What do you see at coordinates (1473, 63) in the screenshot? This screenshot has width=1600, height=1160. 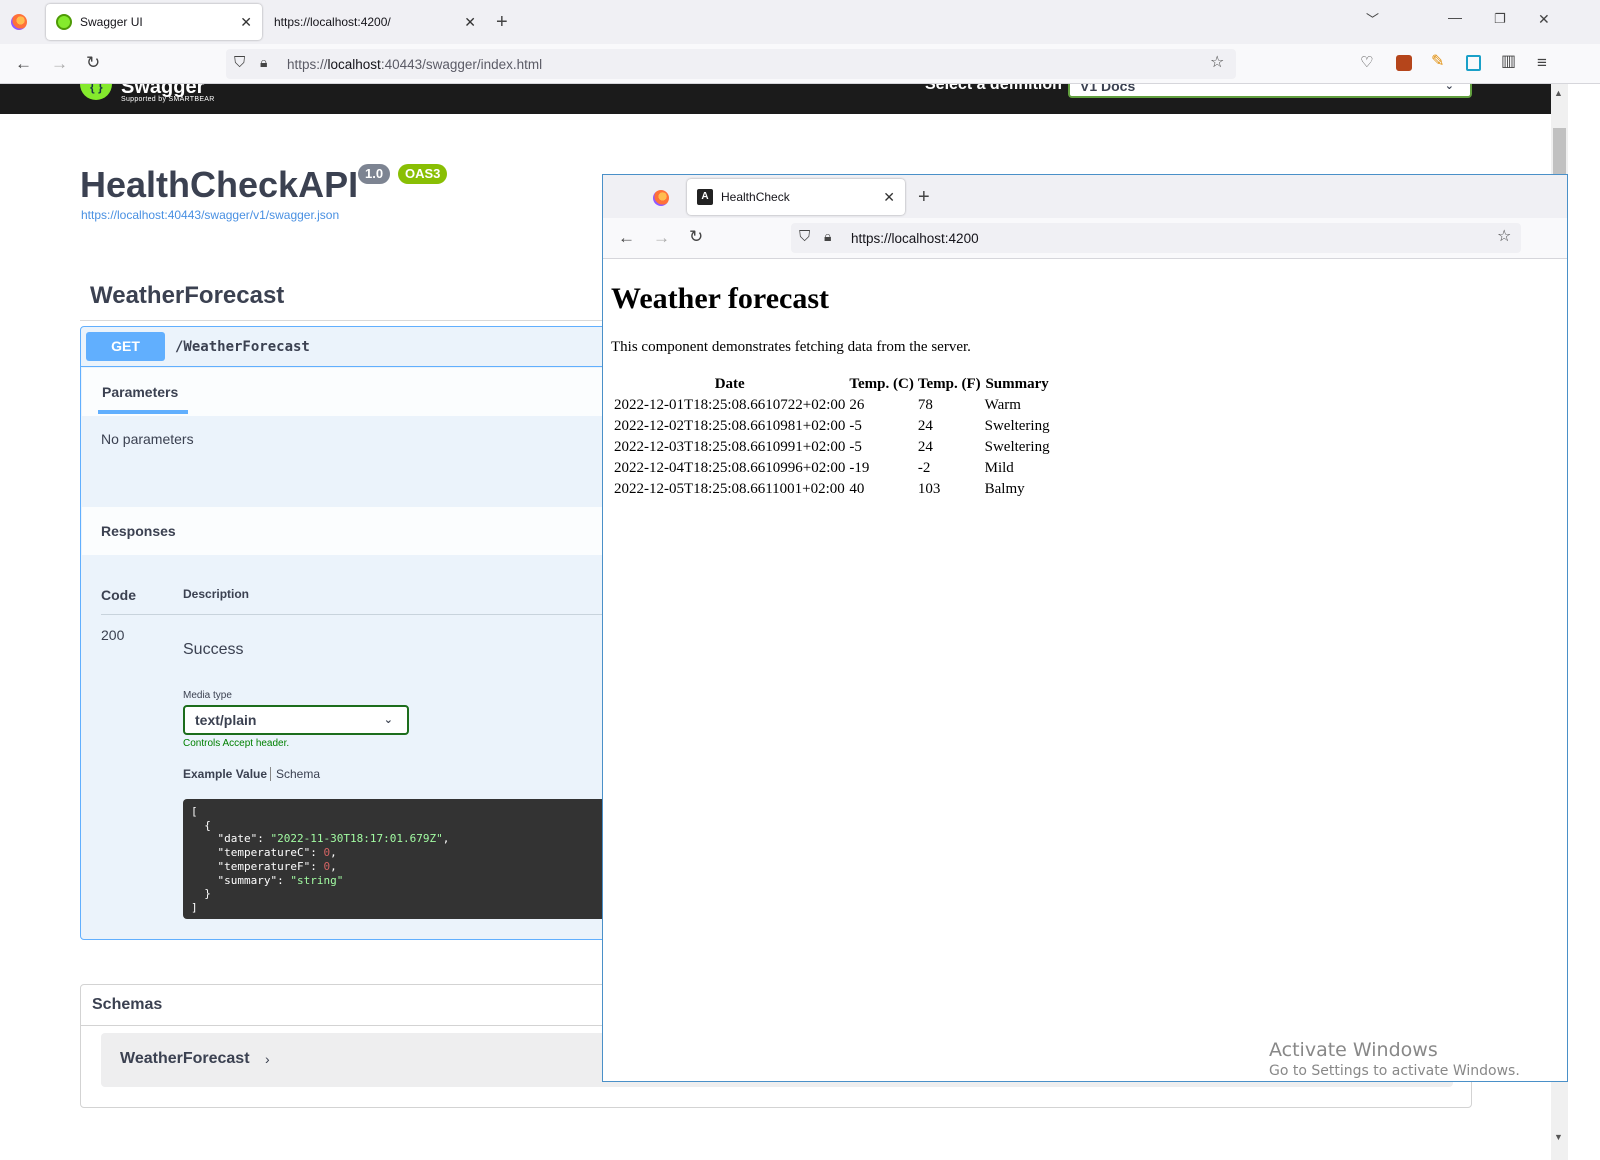 I see `extension-save-icon` at bounding box center [1473, 63].